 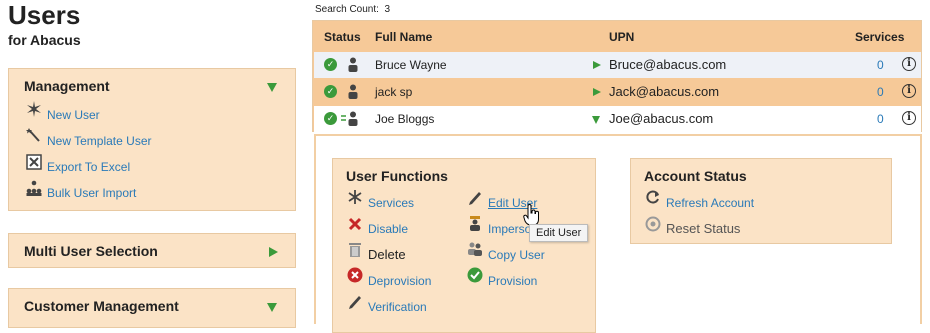 I want to click on x-icon, so click(x=355, y=224).